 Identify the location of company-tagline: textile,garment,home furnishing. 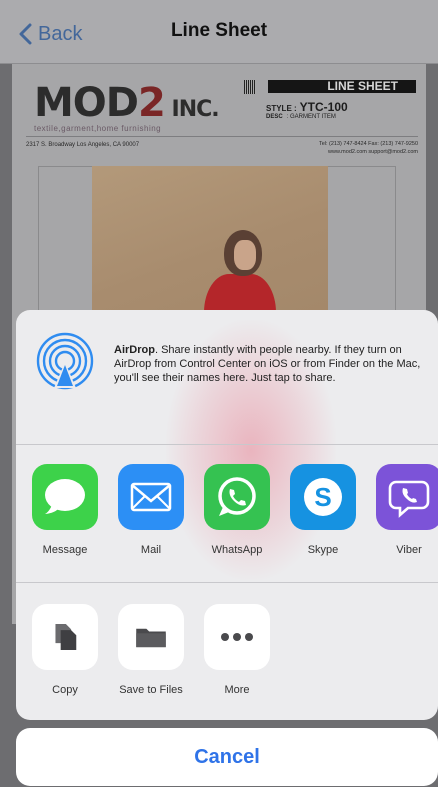
(98, 128).